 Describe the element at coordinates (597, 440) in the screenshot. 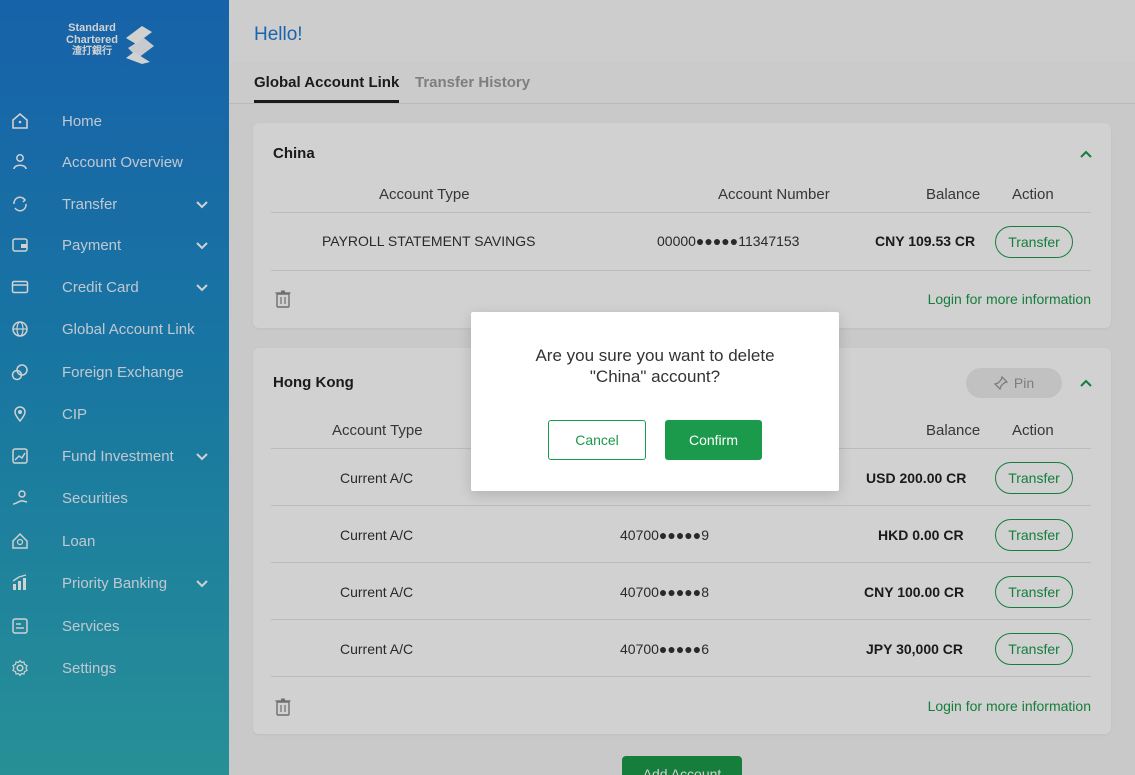

I see `cancel-button: Cancel` at that location.